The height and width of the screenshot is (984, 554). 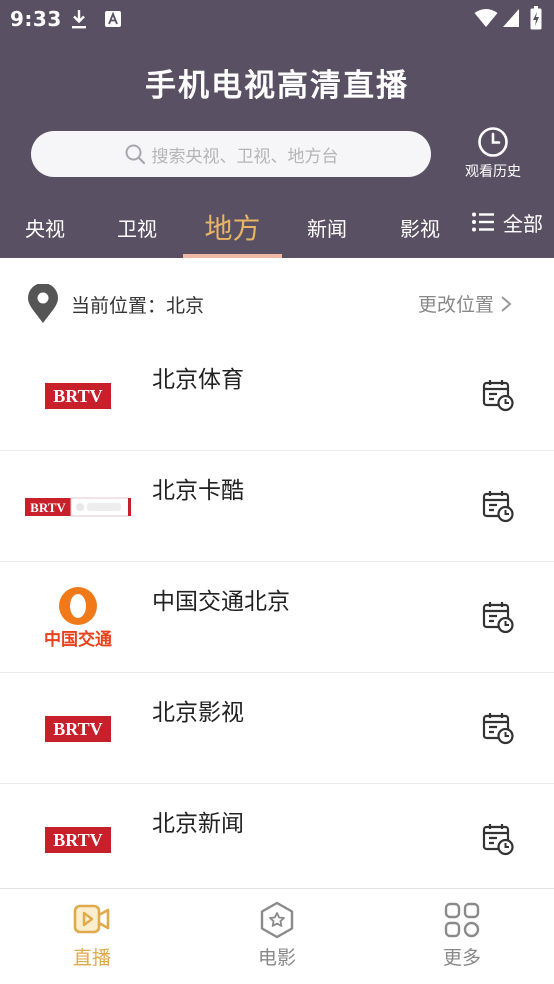 I want to click on brtv-kaku-logo: BRTV, so click(x=78, y=506).